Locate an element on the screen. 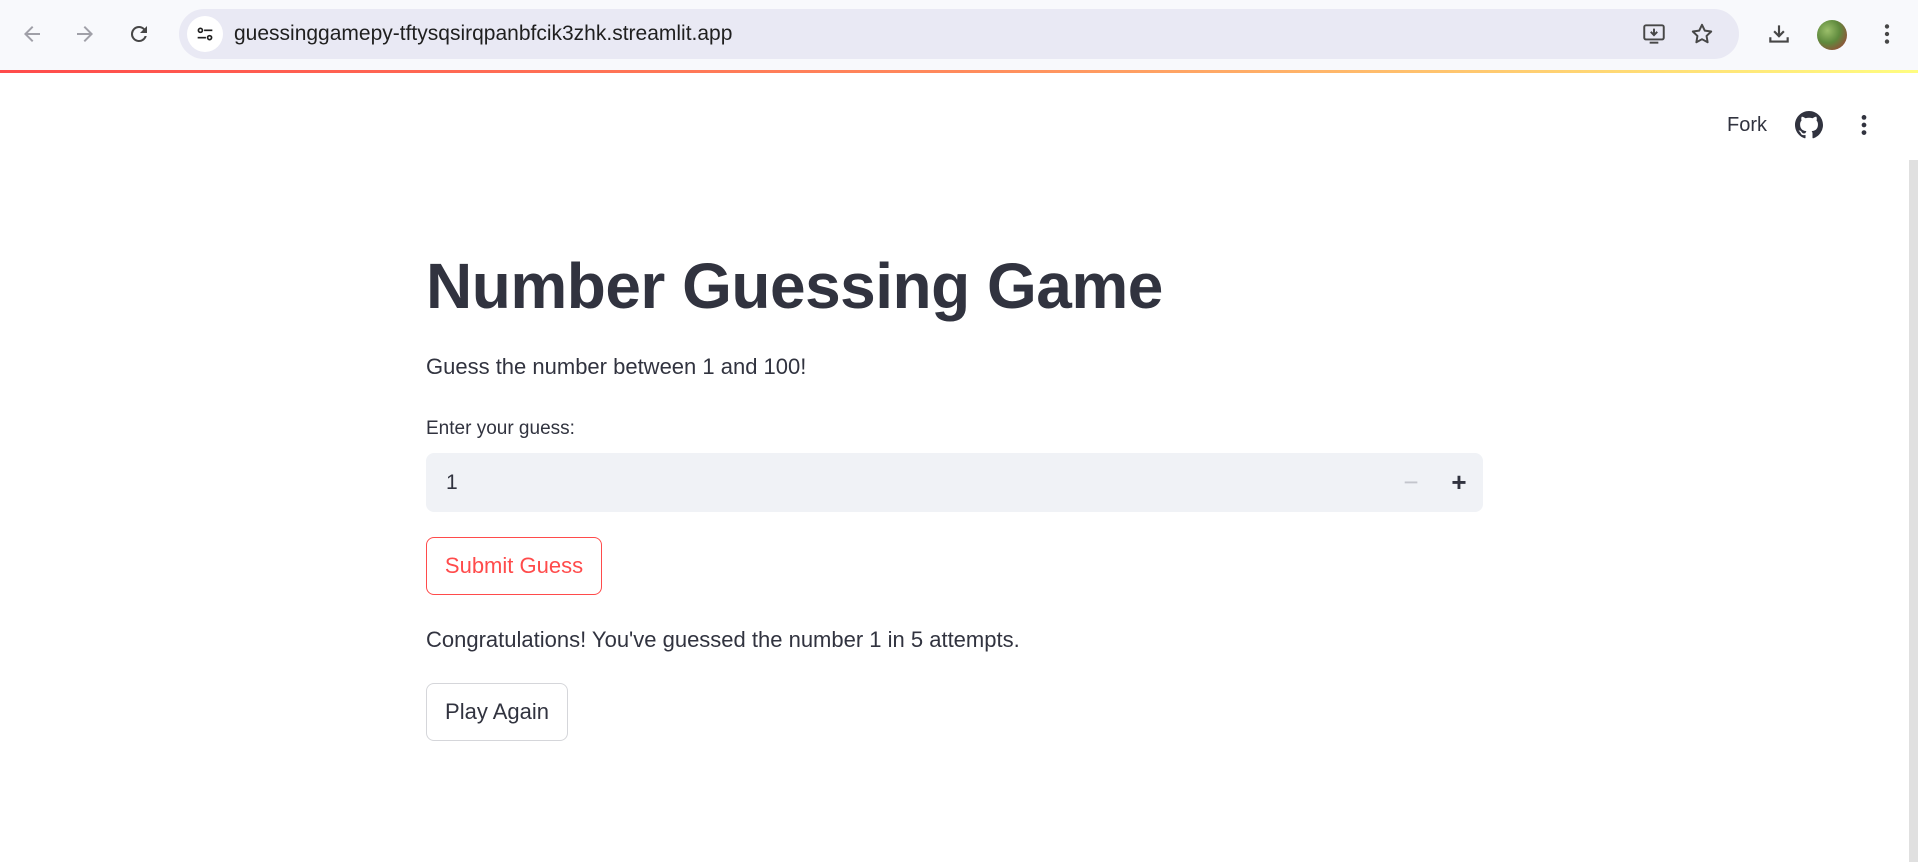 The image size is (1918, 862). guess-number-input: − + is located at coordinates (954, 482).